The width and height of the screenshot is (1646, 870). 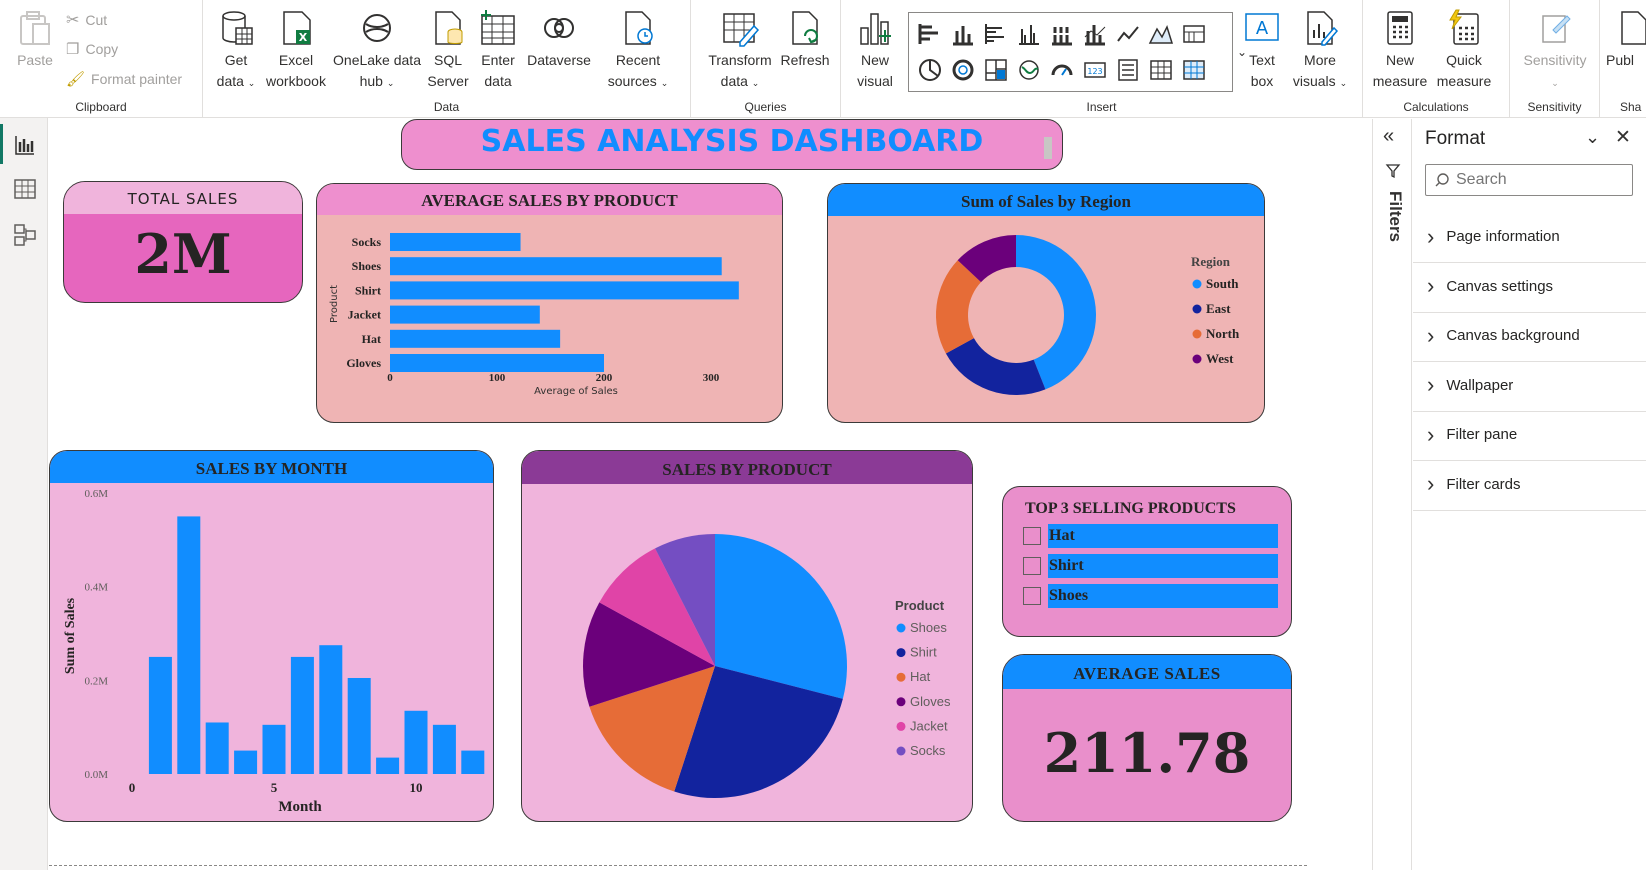 What do you see at coordinates (1218, 308) in the screenshot?
I see `legend-item-east: East` at bounding box center [1218, 308].